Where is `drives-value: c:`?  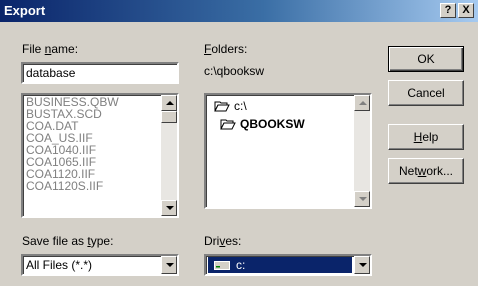 drives-value: c: is located at coordinates (241, 265).